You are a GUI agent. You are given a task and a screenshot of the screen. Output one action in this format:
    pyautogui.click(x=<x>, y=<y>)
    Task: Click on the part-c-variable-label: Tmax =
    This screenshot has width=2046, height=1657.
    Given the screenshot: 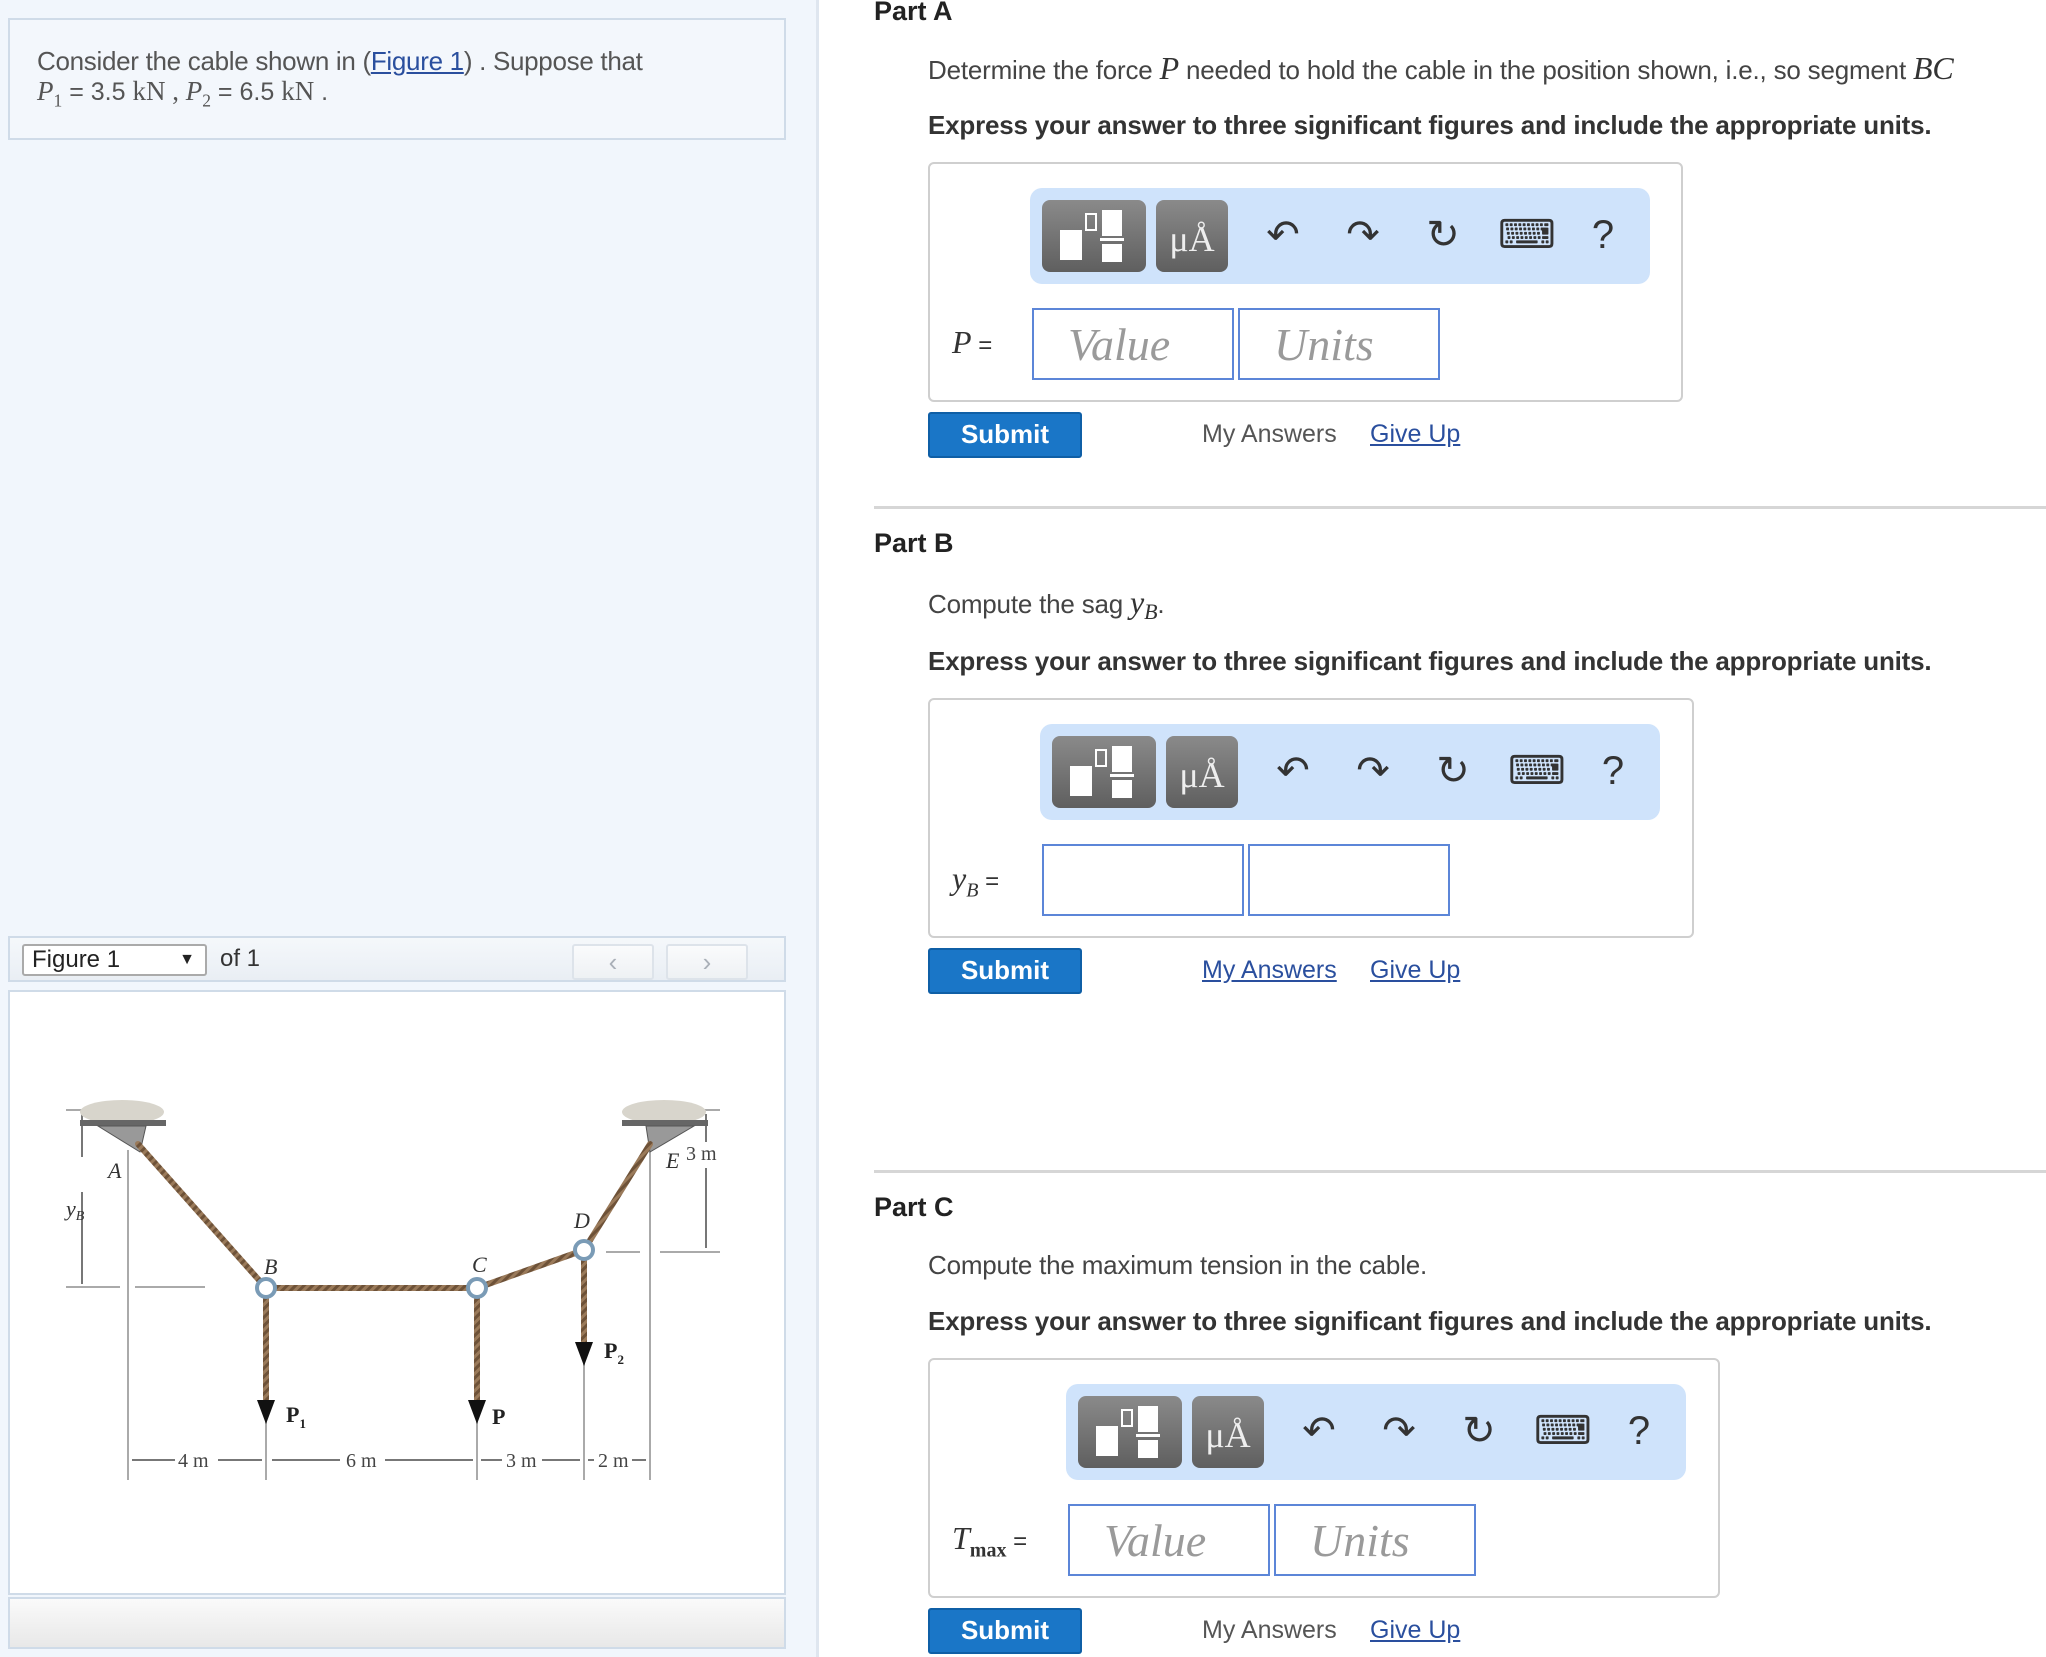 What is the action you would take?
    pyautogui.click(x=990, y=1541)
    